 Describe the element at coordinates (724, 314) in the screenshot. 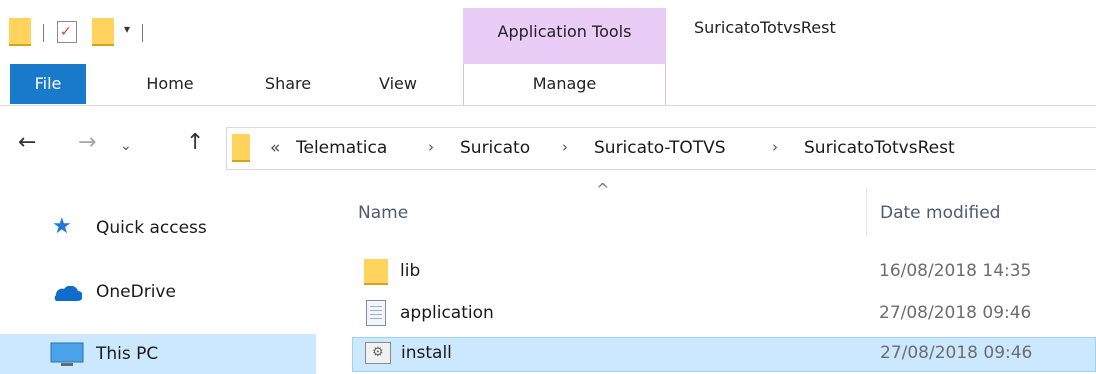

I see `file-row-application: application 27/08/2018 09:46` at that location.